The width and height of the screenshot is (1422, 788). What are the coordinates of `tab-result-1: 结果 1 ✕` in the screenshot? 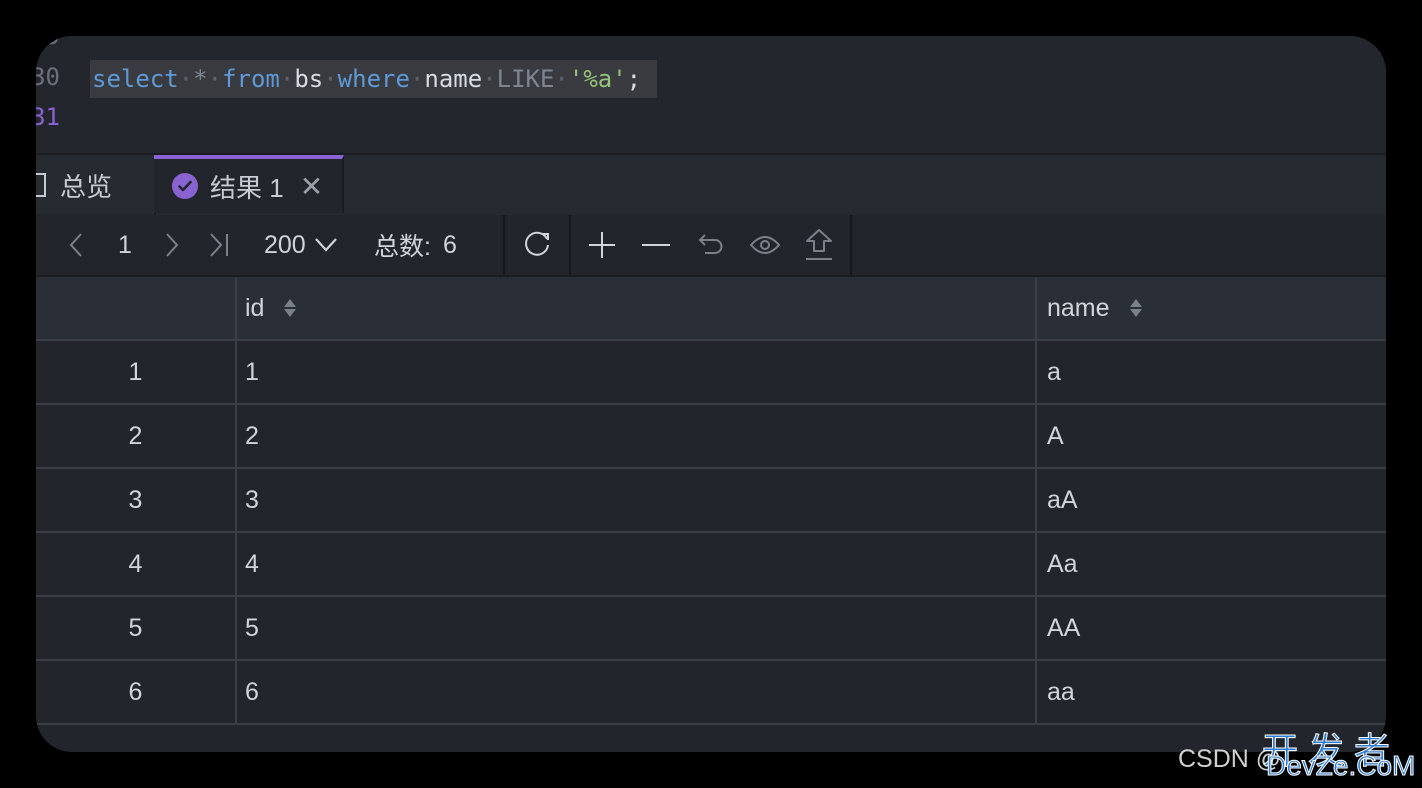 It's located at (249, 184).